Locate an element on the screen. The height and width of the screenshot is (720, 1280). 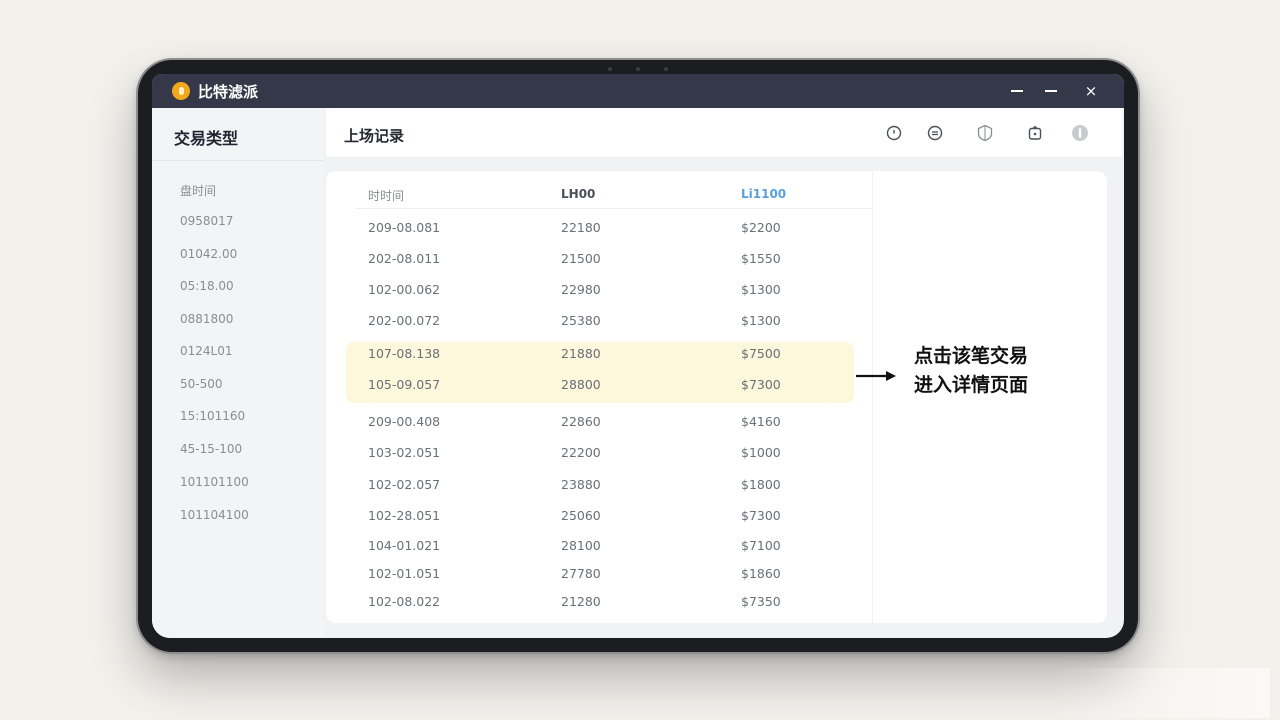
sidebar-item: 01042.00 is located at coordinates (208, 254).